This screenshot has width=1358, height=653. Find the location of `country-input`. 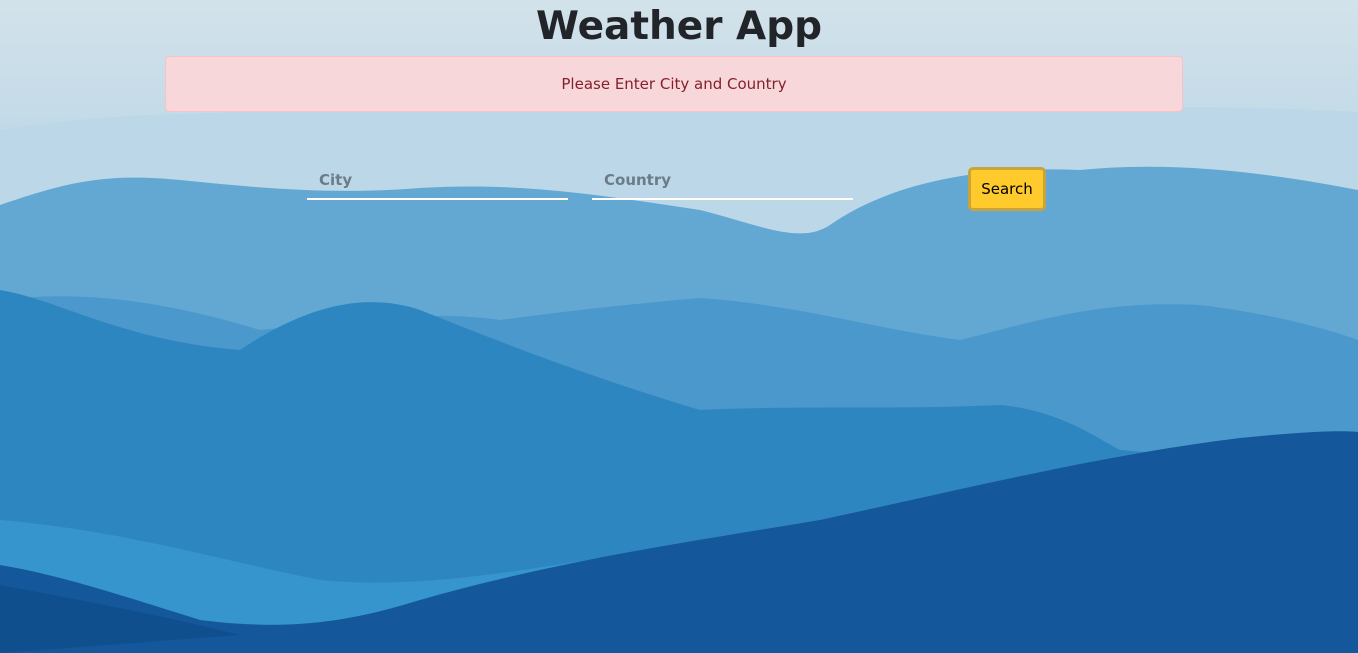

country-input is located at coordinates (722, 181).